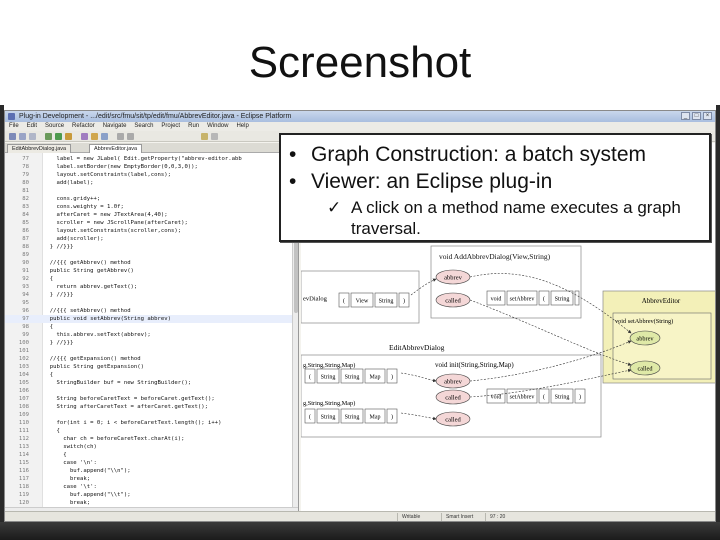  I want to click on code-text: } //}}}, so click(58, 247).